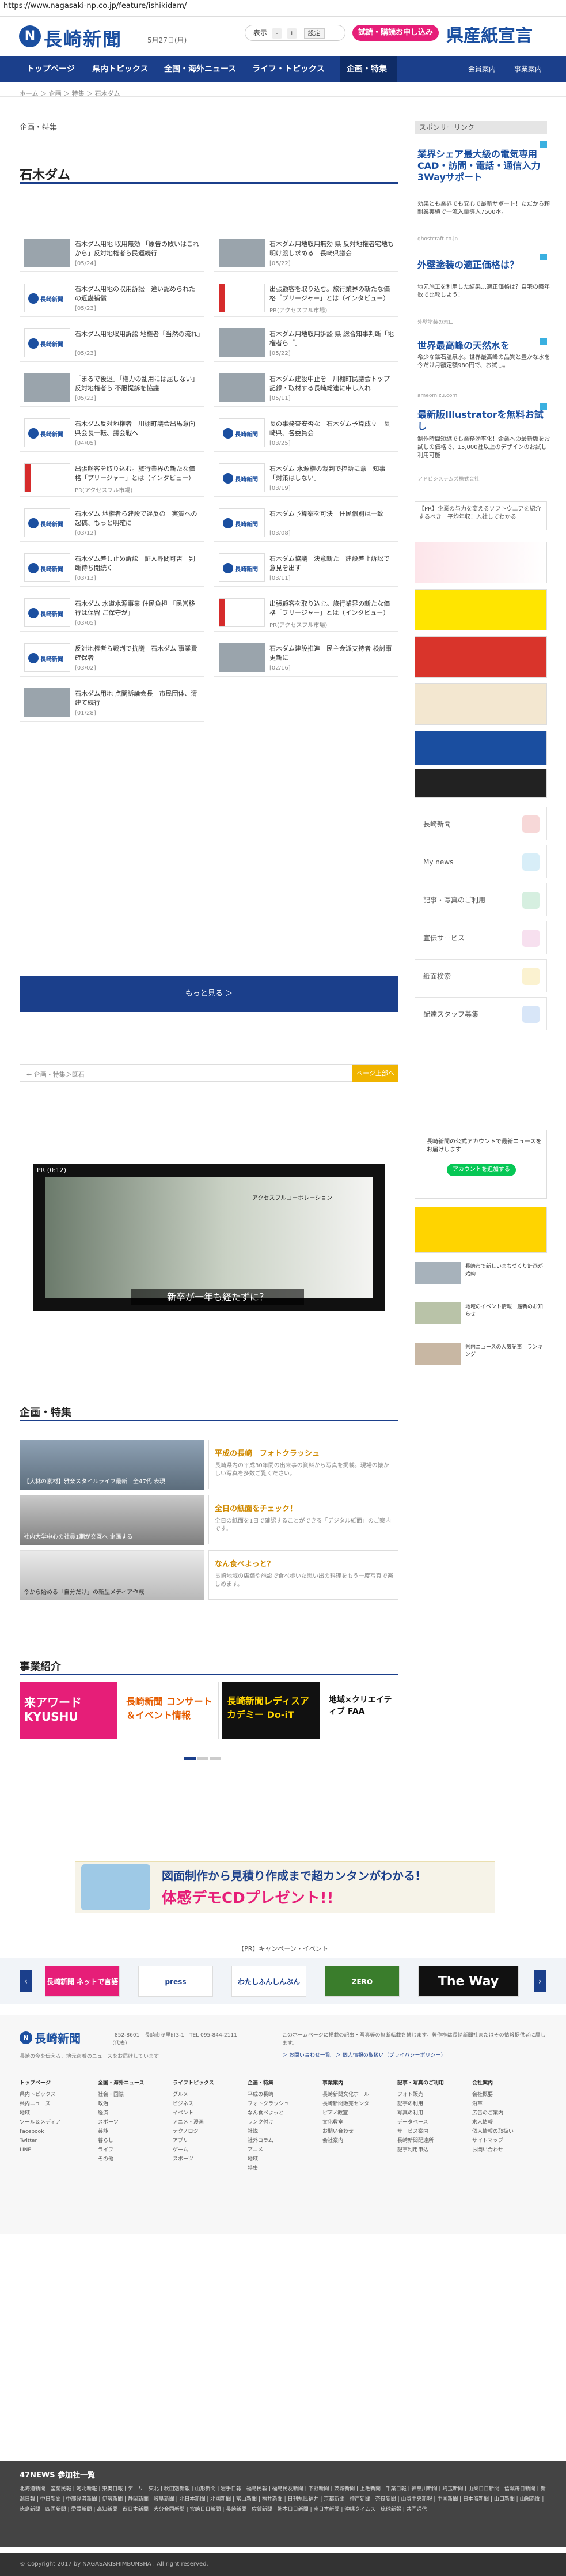 This screenshot has height=2576, width=566. I want to click on article-title: 石木ダム予算案を可決 住民個別は一致, so click(332, 514).